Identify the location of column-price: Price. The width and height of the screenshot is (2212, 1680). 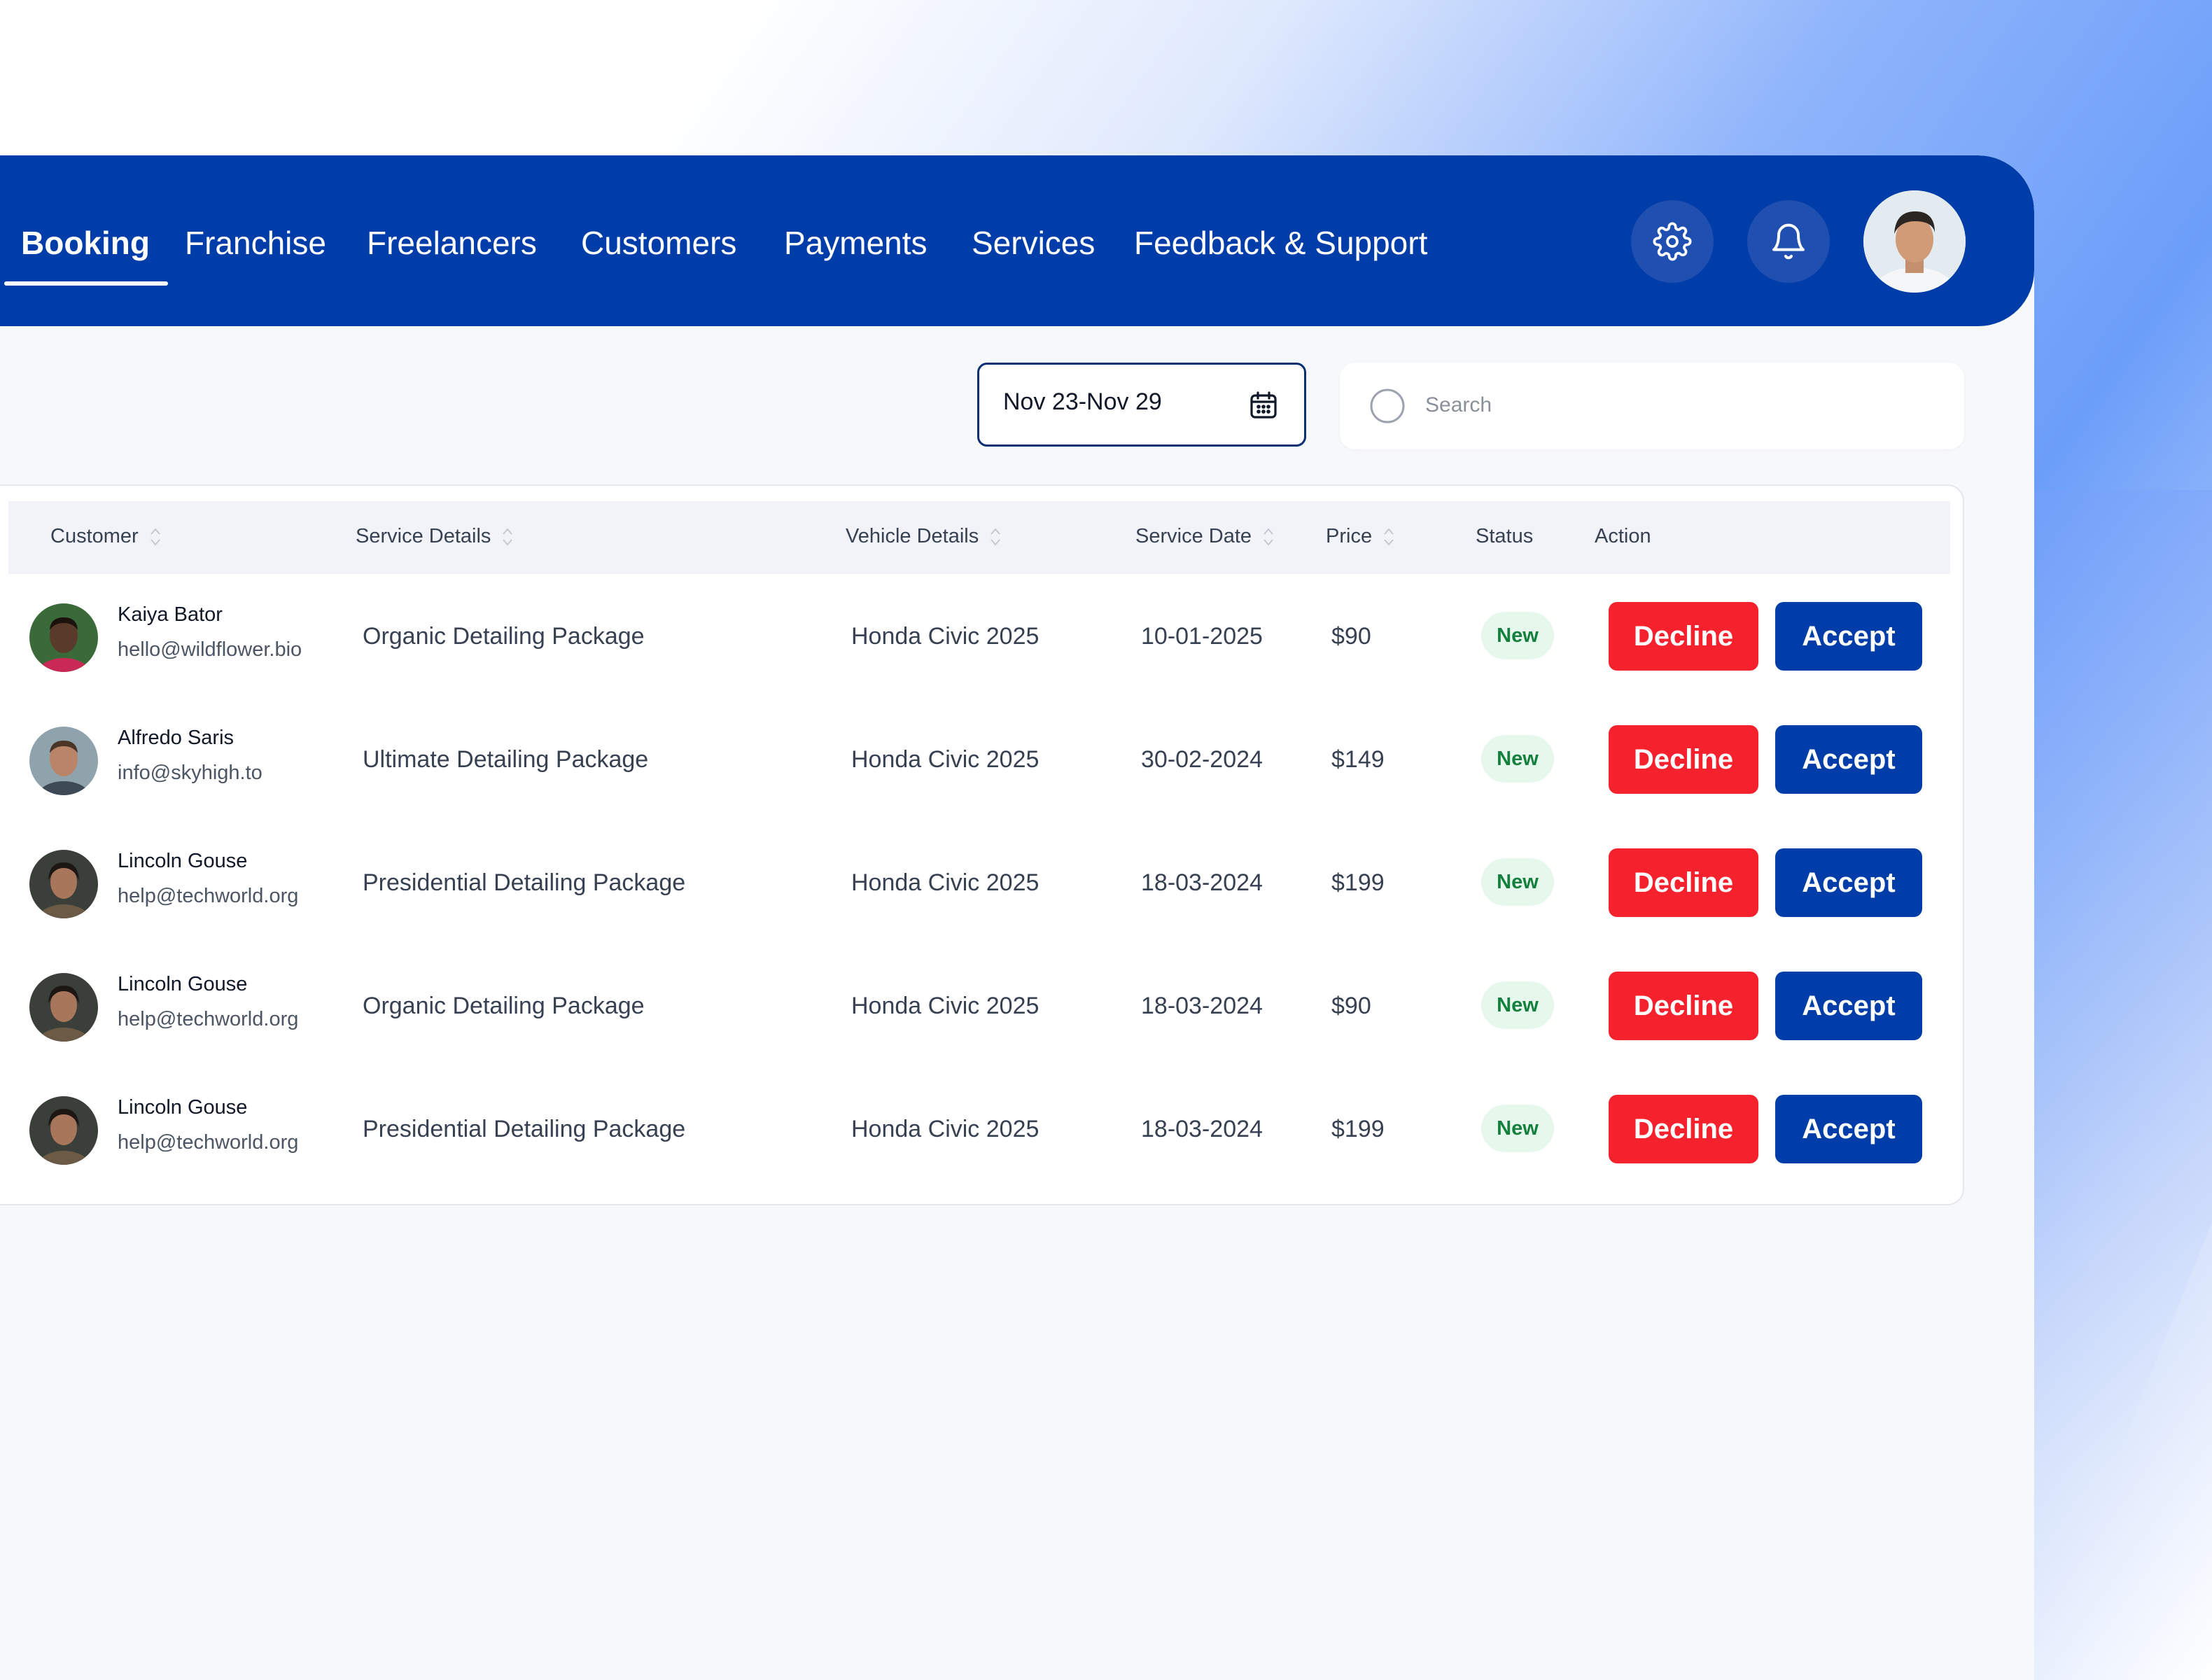
(1361, 536).